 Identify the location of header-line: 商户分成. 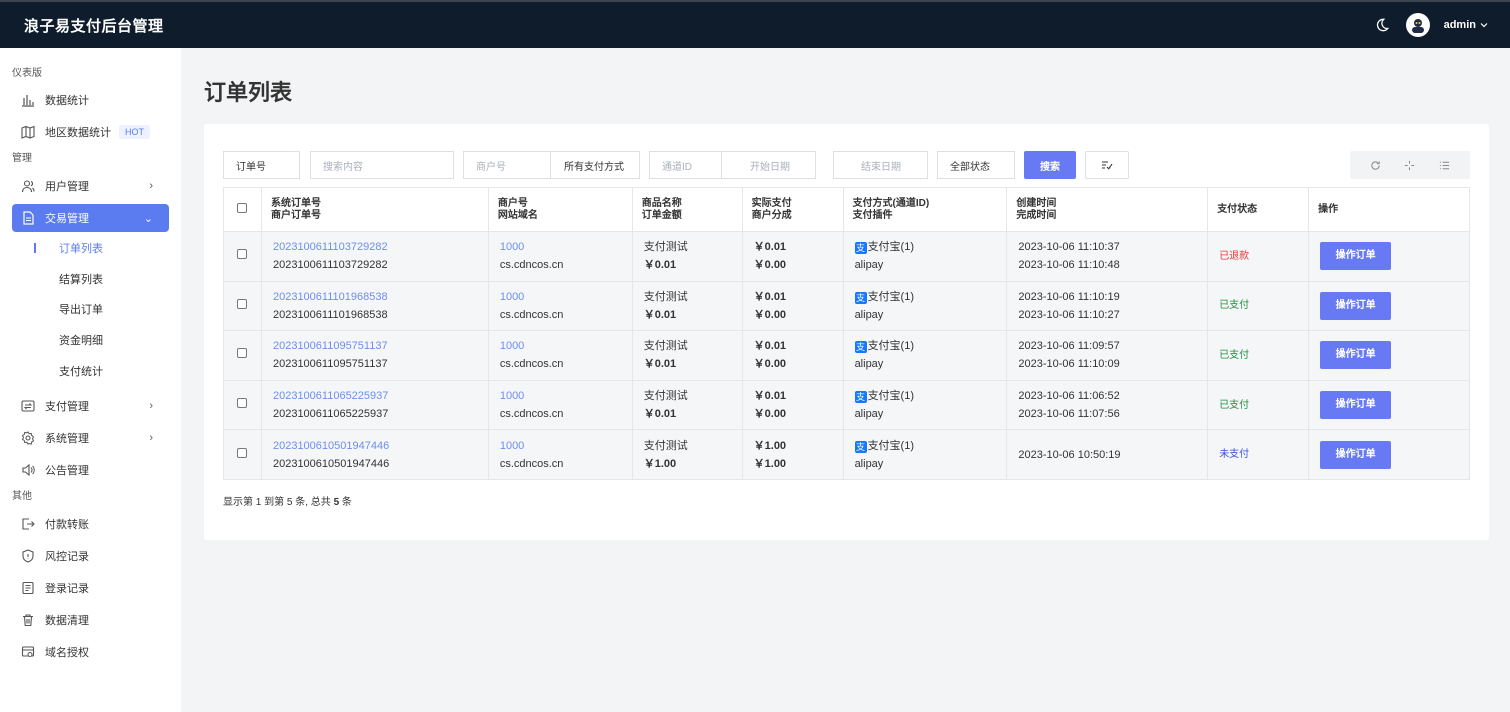
(771, 215).